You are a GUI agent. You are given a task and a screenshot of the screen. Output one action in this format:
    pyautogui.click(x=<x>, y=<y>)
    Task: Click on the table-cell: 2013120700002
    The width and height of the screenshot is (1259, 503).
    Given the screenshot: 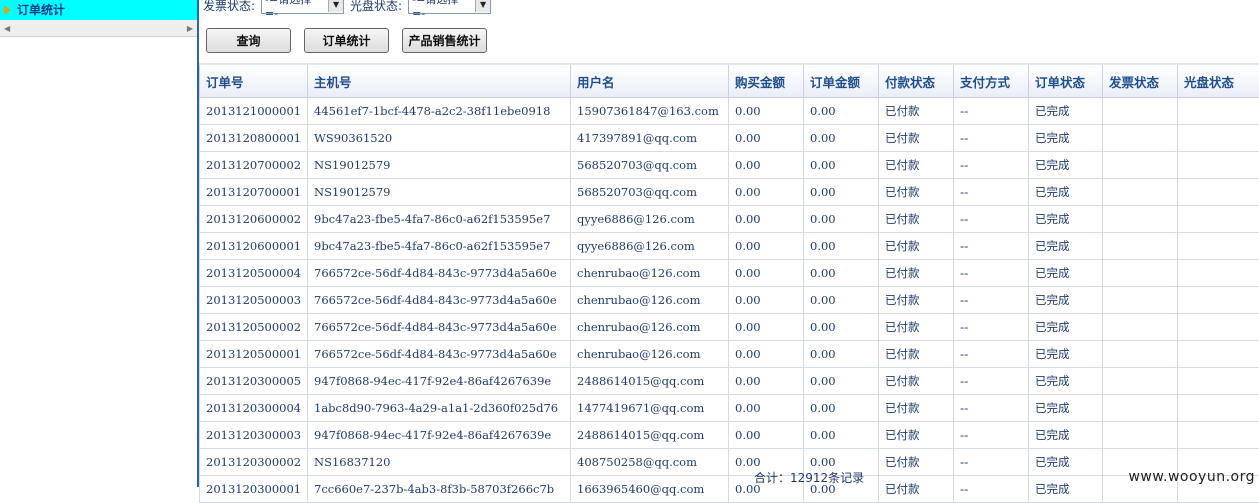 What is the action you would take?
    pyautogui.click(x=254, y=165)
    